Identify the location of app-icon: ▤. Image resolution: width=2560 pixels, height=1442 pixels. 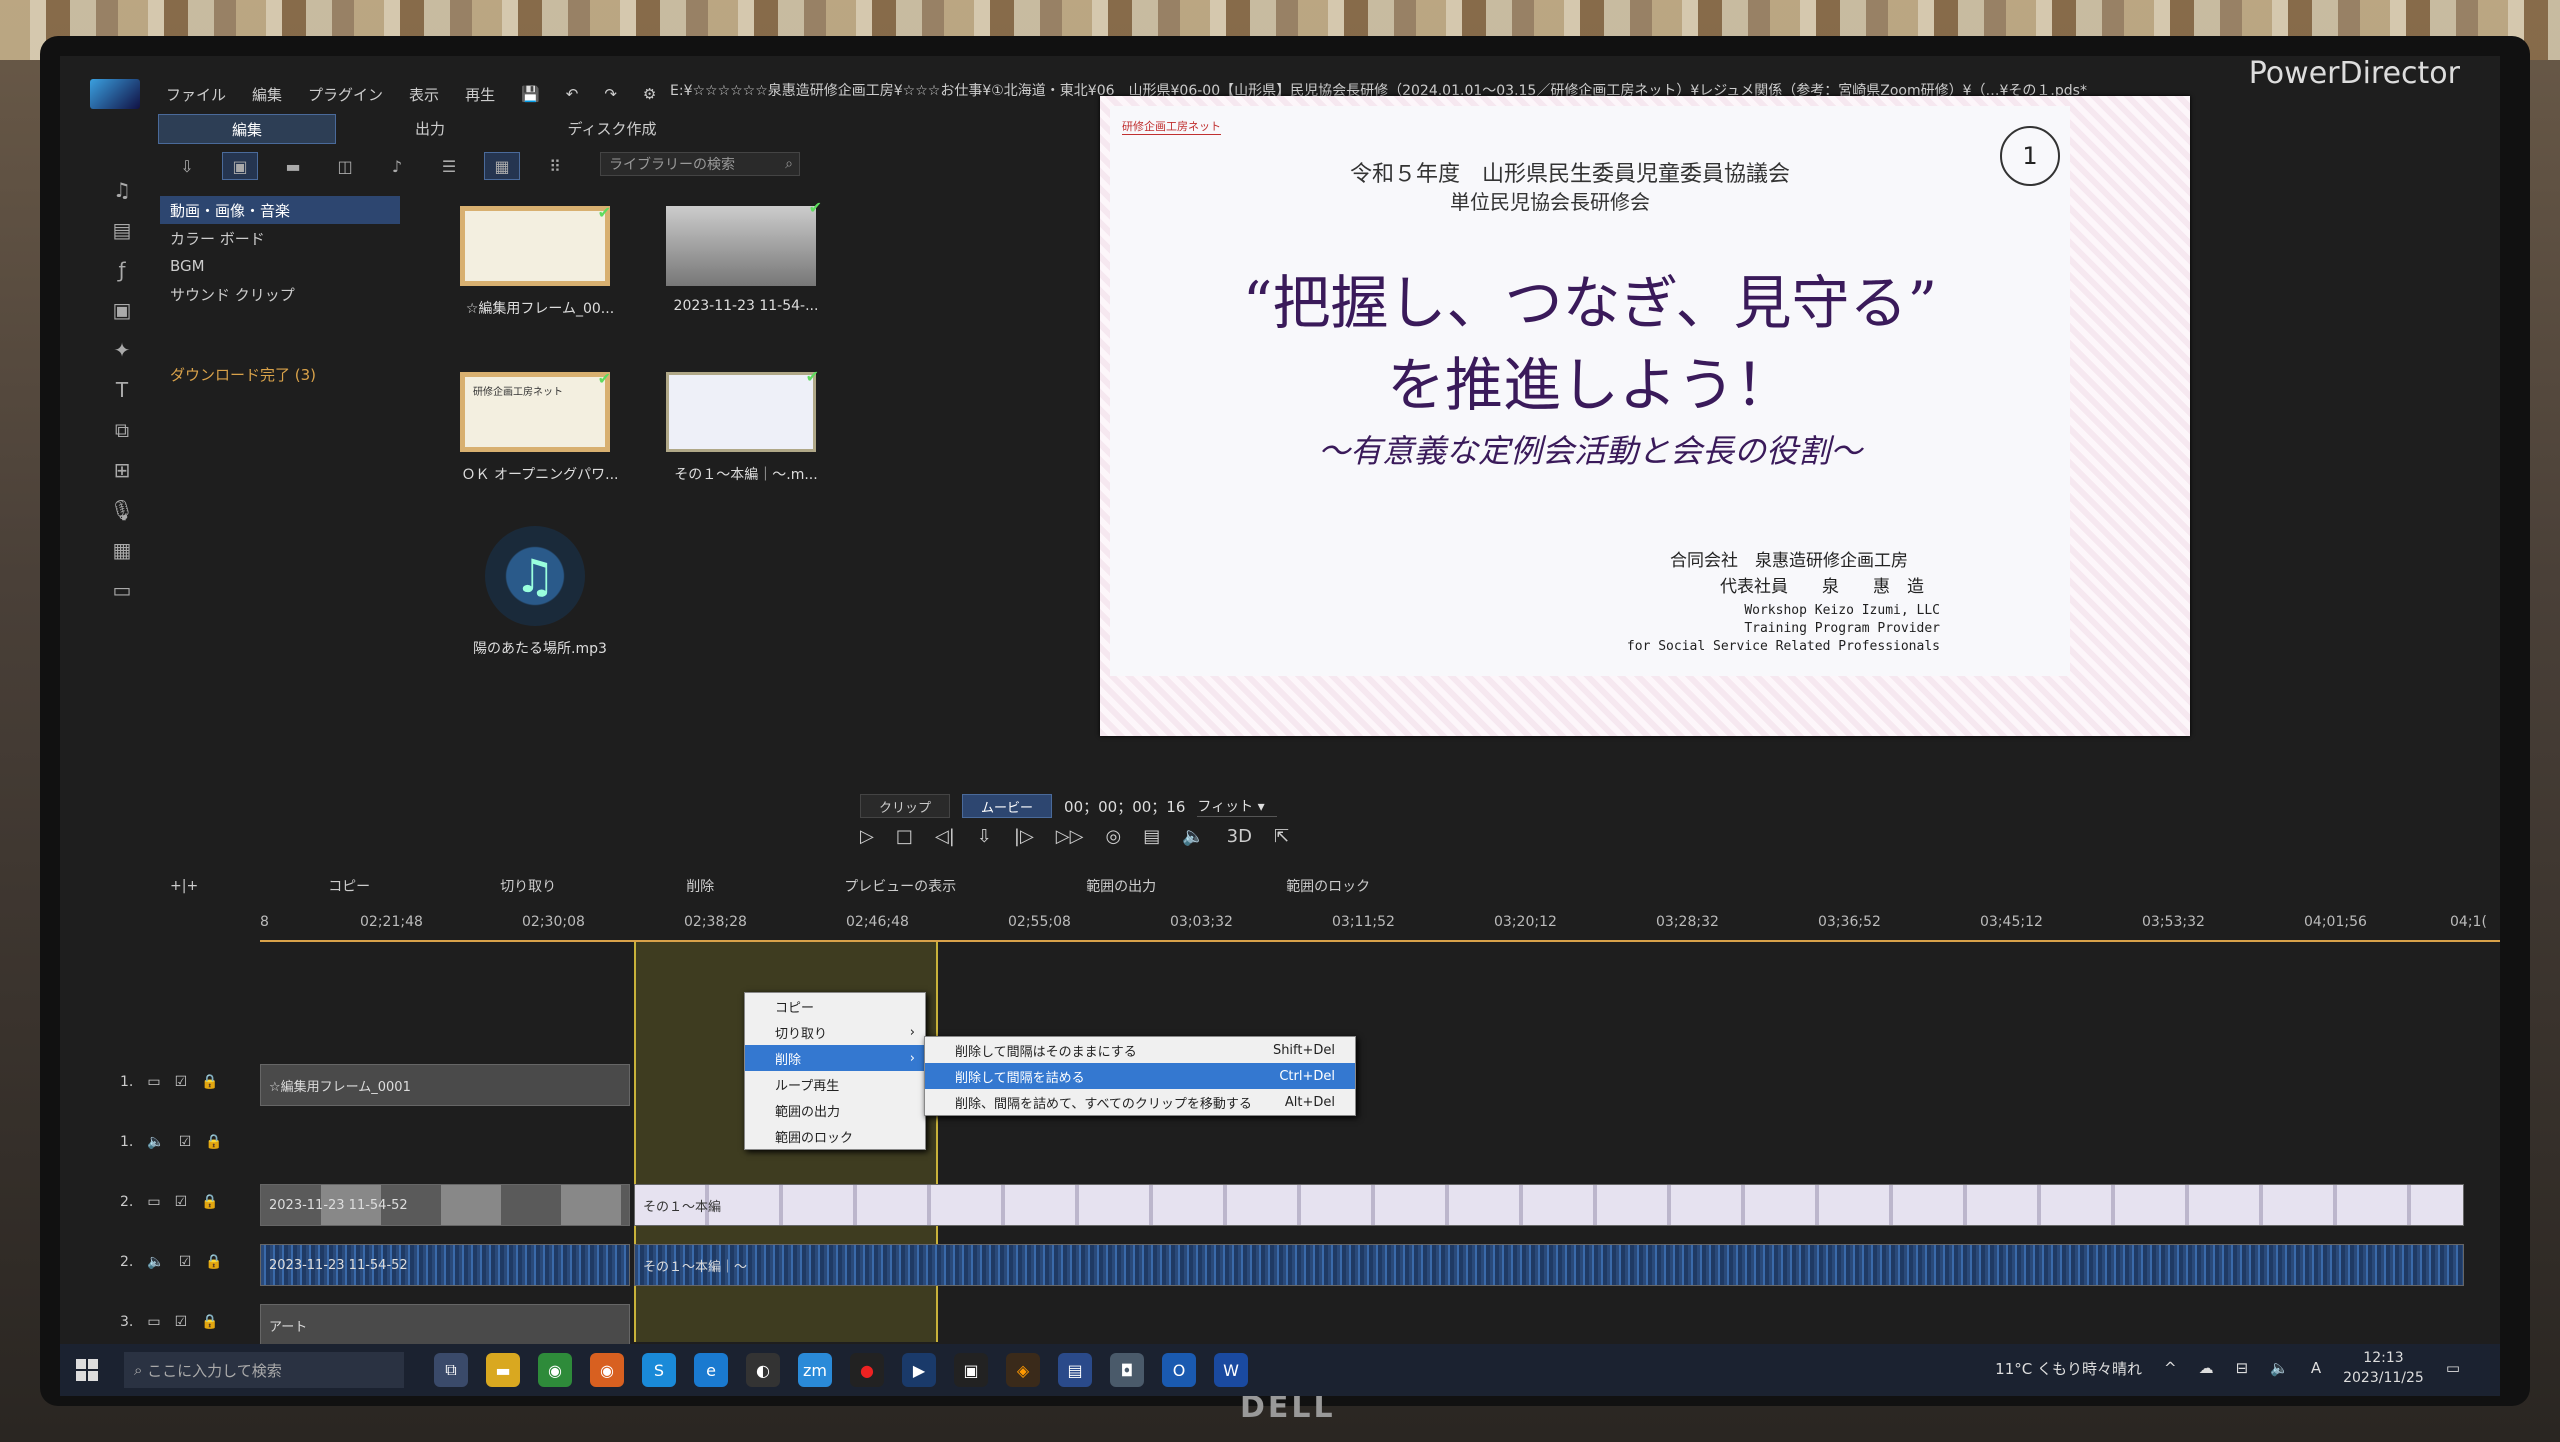
(1075, 1370).